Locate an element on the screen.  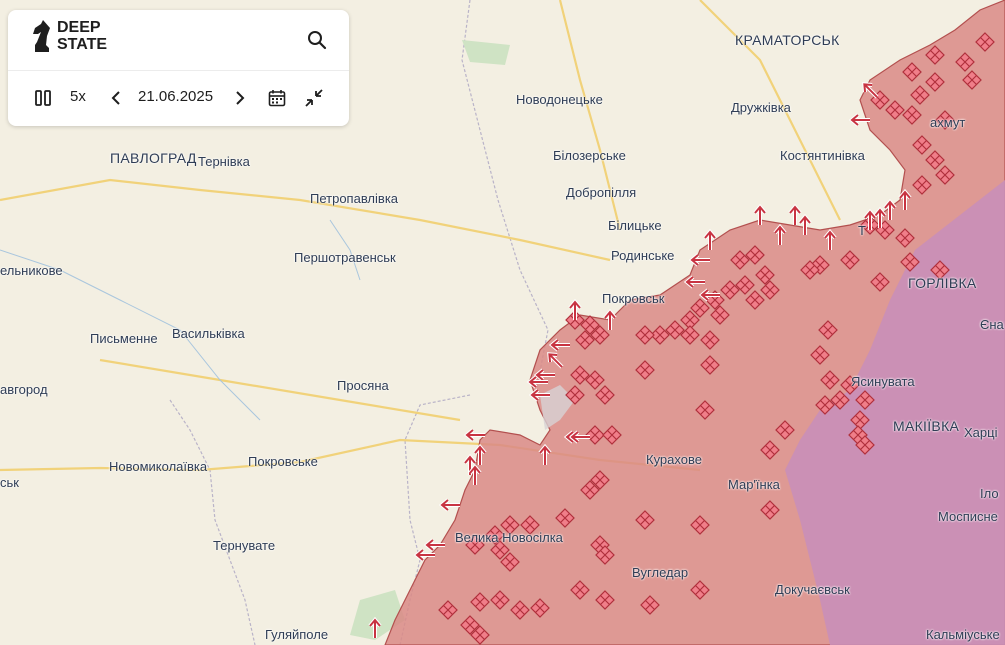
label-pavlohrad: ПАВЛОГРАД is located at coordinates (153, 158).